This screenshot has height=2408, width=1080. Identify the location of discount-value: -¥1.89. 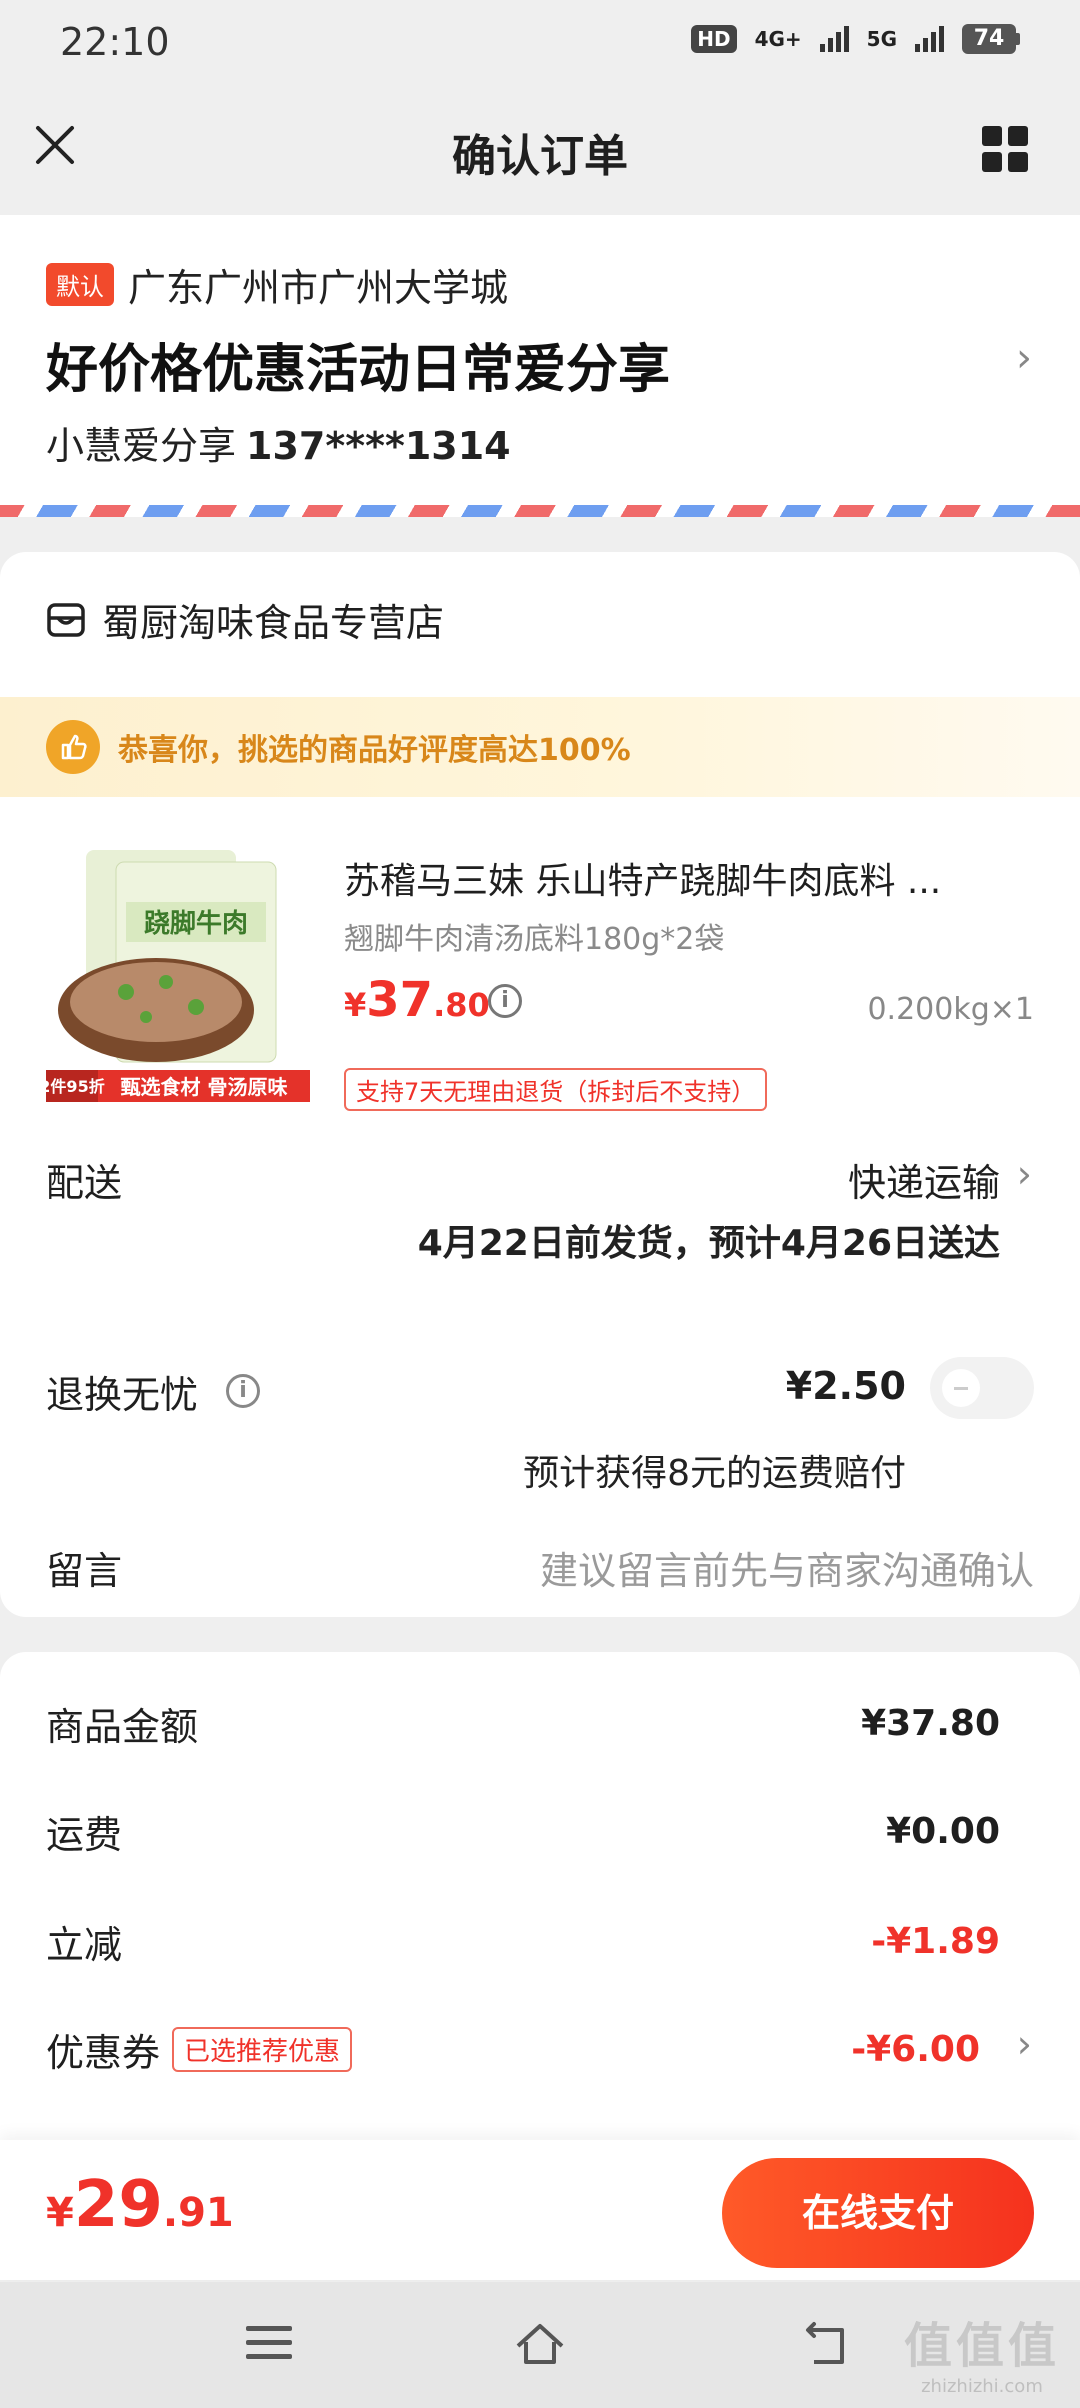
(935, 1941).